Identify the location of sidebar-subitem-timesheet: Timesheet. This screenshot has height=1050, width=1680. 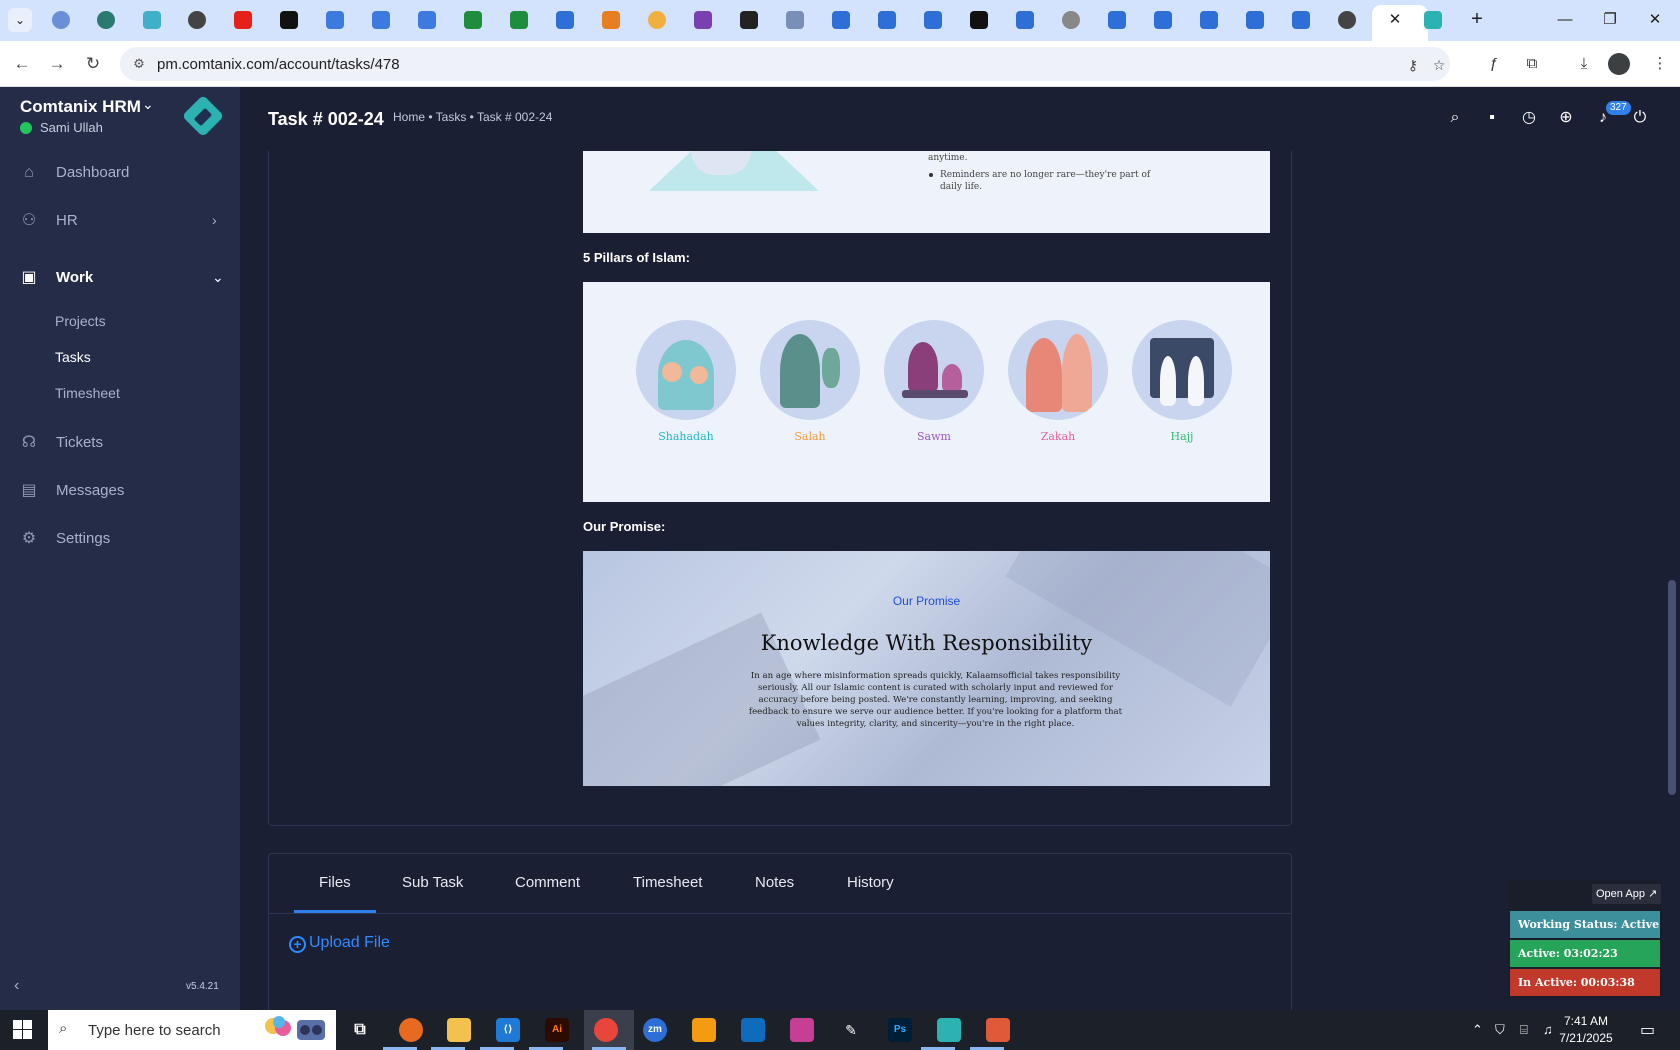
(87, 393).